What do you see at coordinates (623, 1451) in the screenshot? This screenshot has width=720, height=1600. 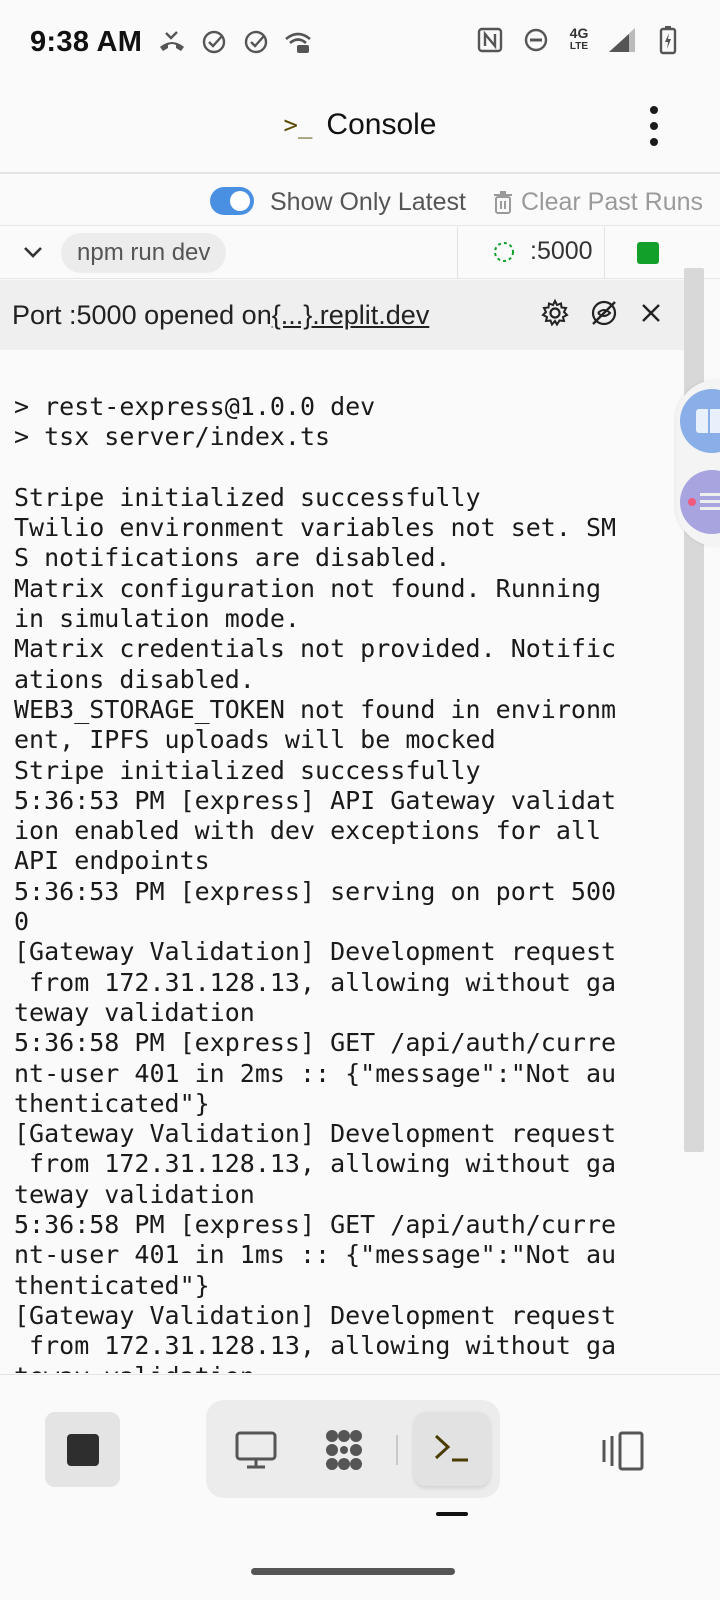 I see `tabs-switcher-icon` at bounding box center [623, 1451].